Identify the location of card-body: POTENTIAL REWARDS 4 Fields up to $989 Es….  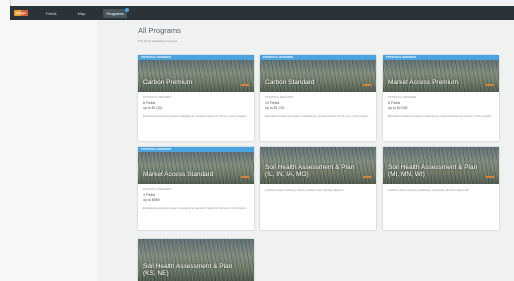
(196, 198).